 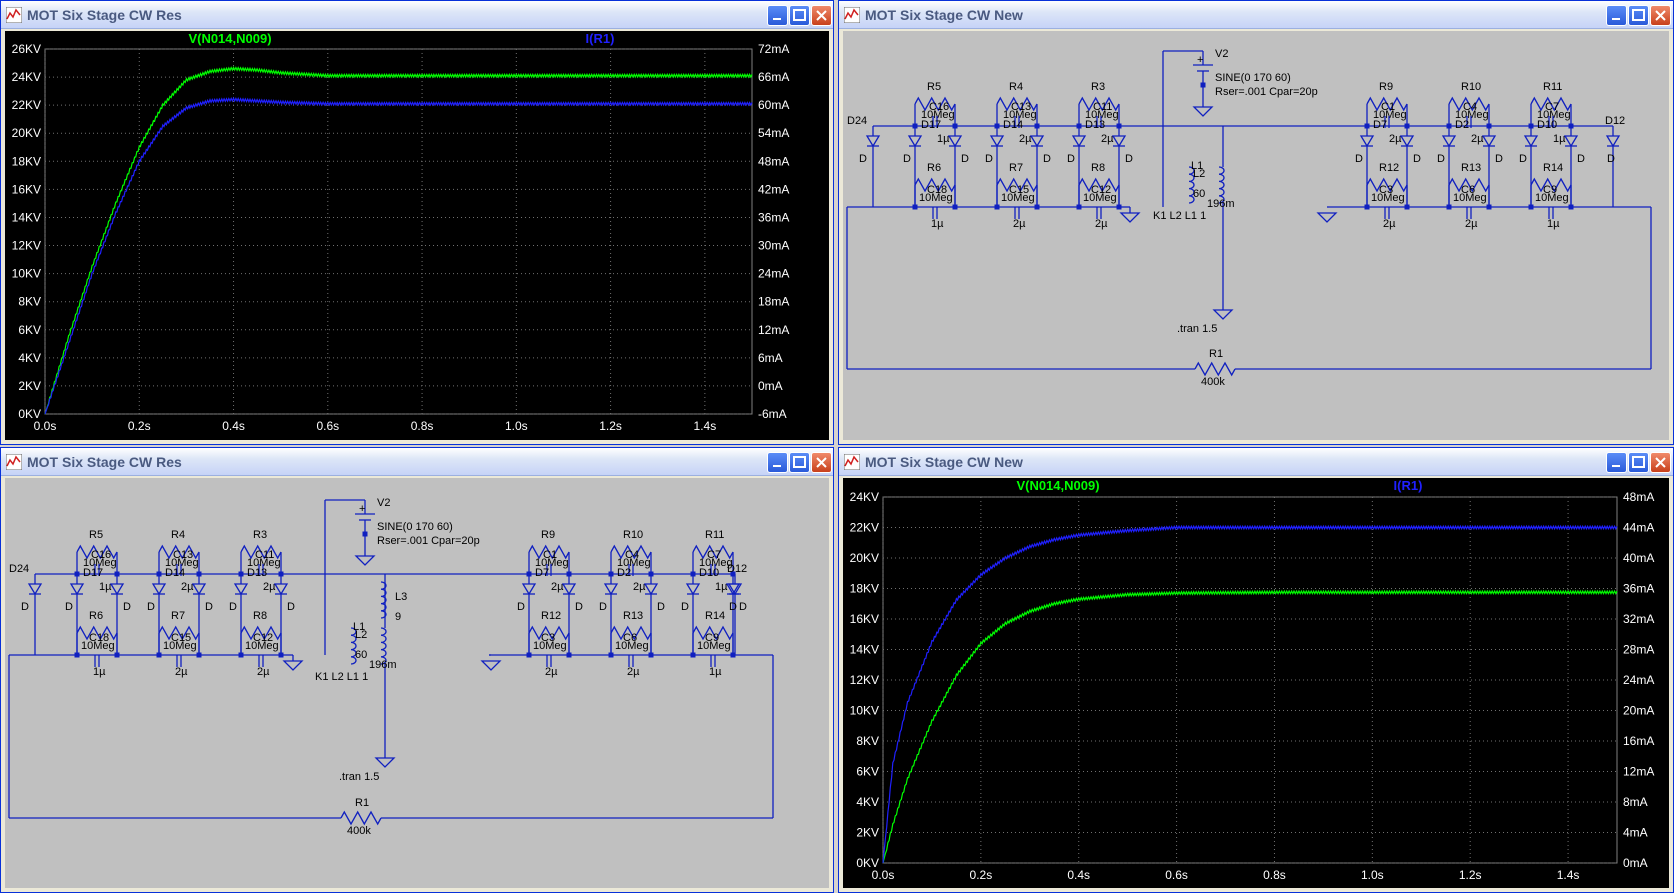 What do you see at coordinates (178, 616) in the screenshot?
I see `resistor-name-label: R7` at bounding box center [178, 616].